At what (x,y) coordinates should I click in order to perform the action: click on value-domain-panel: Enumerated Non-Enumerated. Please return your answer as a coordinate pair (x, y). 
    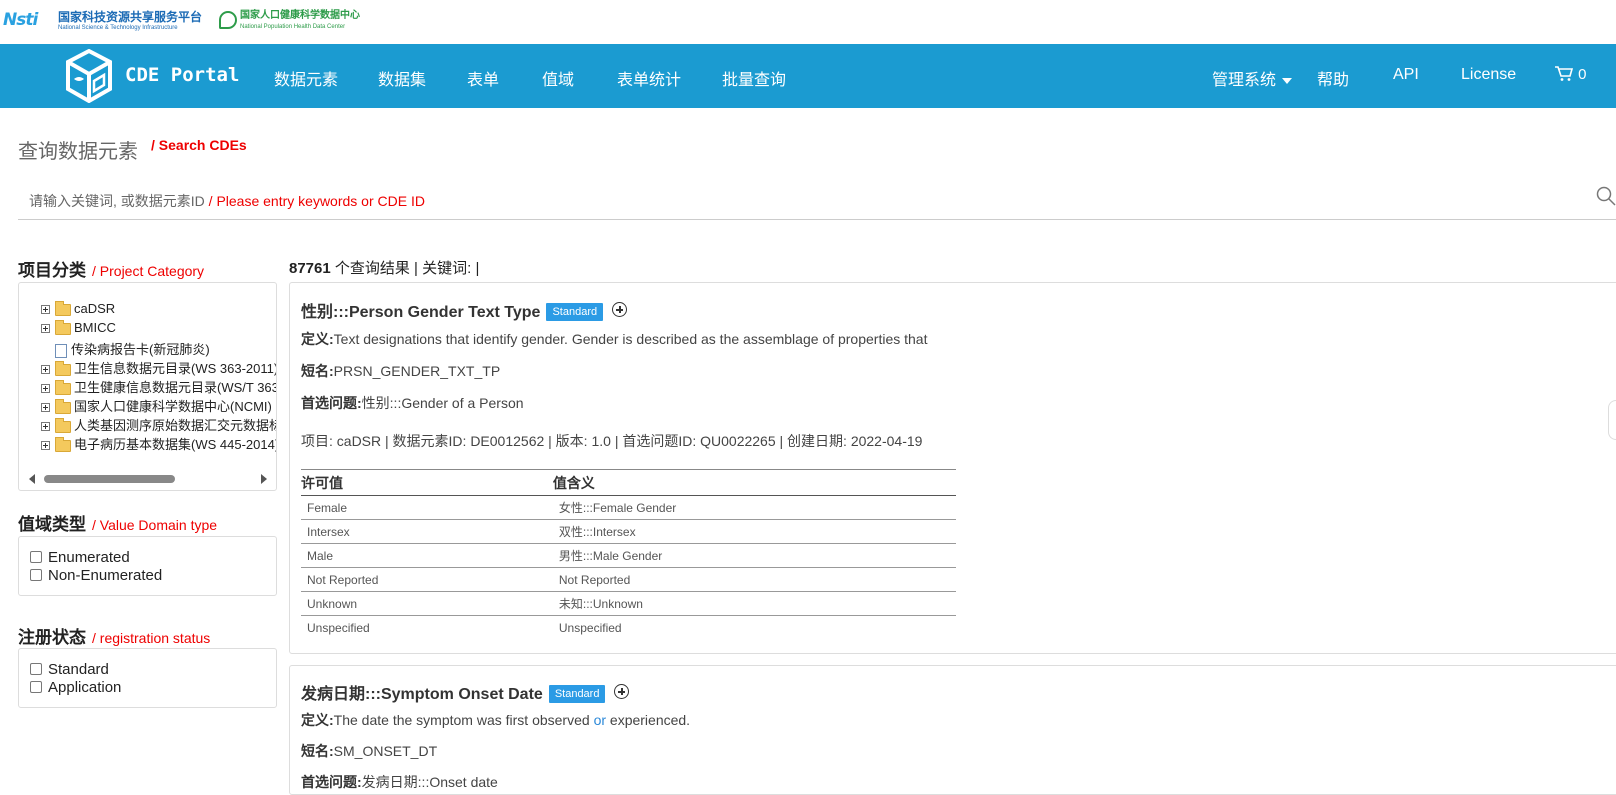
    Looking at the image, I should click on (147, 566).